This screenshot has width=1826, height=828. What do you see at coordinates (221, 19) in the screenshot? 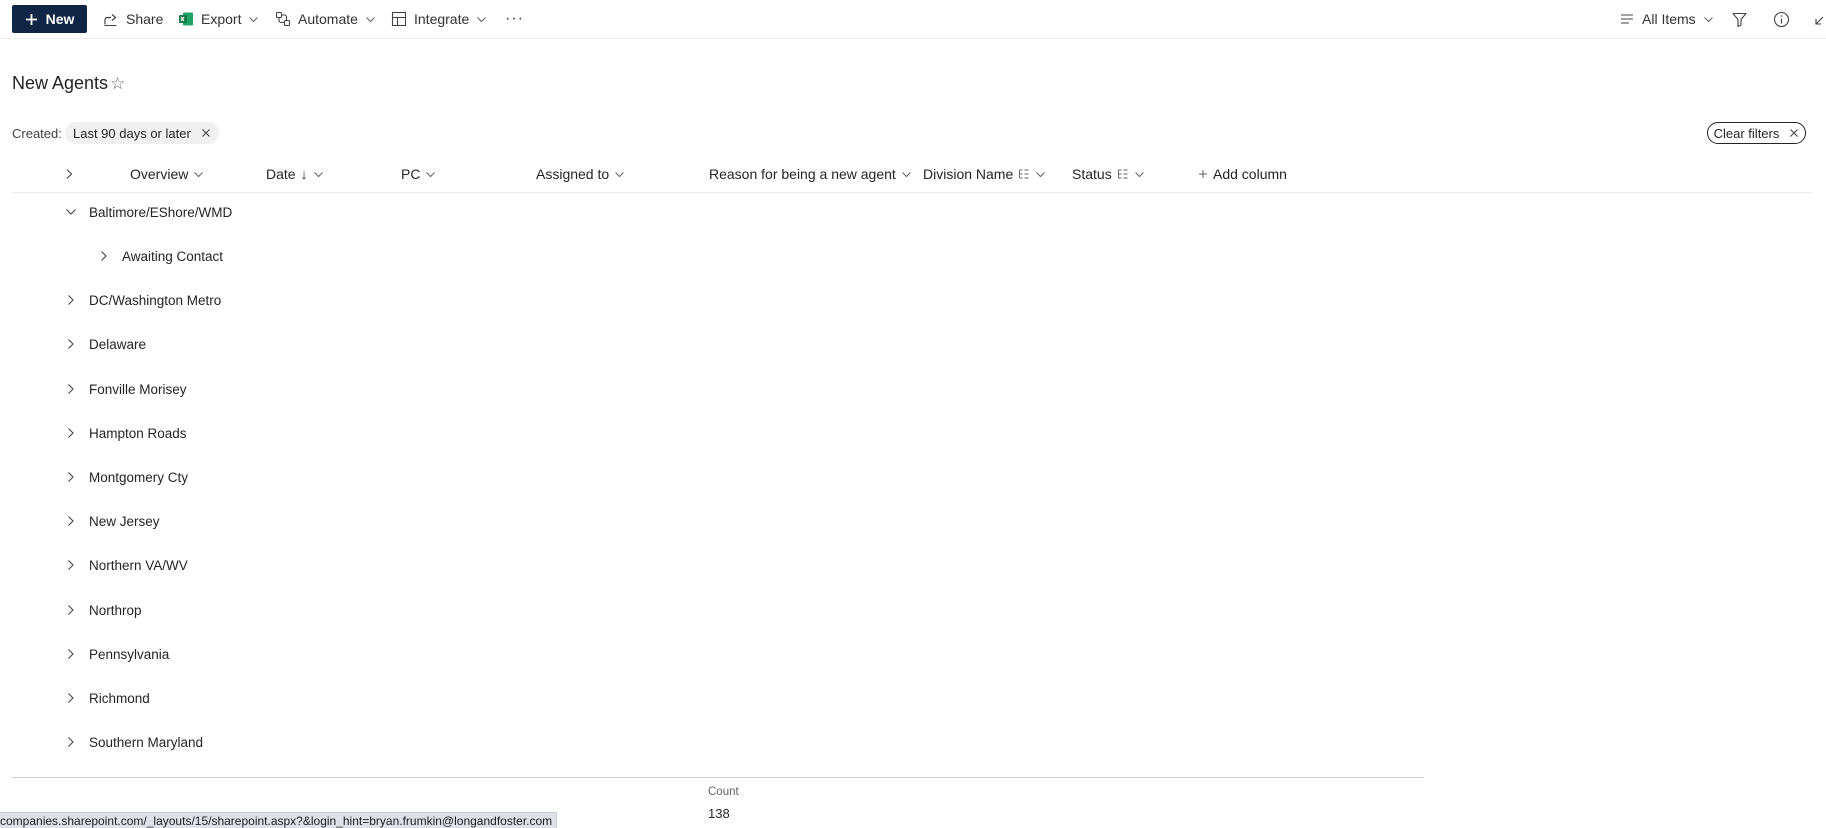
I see `export-label: Export` at bounding box center [221, 19].